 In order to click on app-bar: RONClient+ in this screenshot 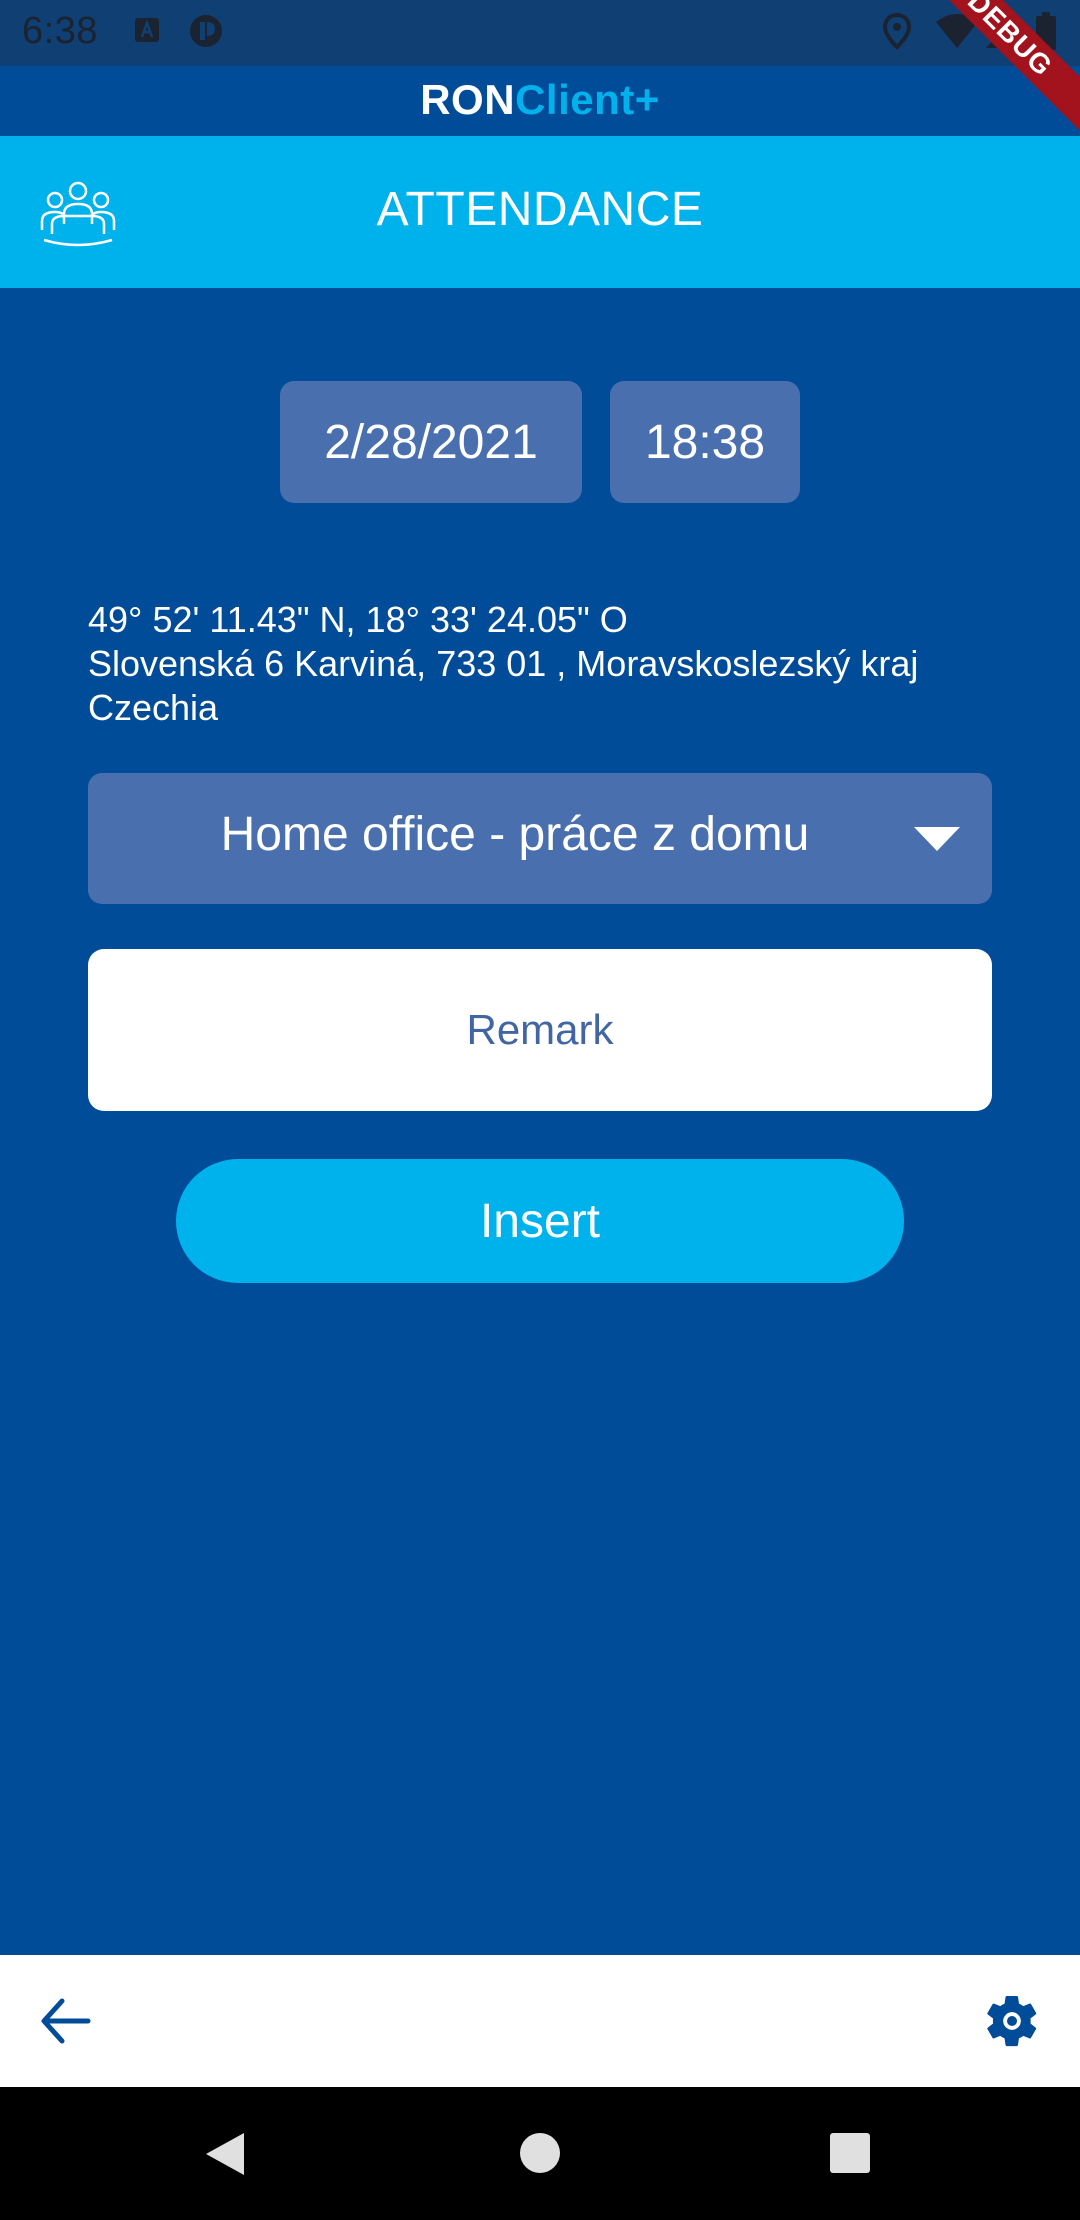, I will do `click(540, 101)`.